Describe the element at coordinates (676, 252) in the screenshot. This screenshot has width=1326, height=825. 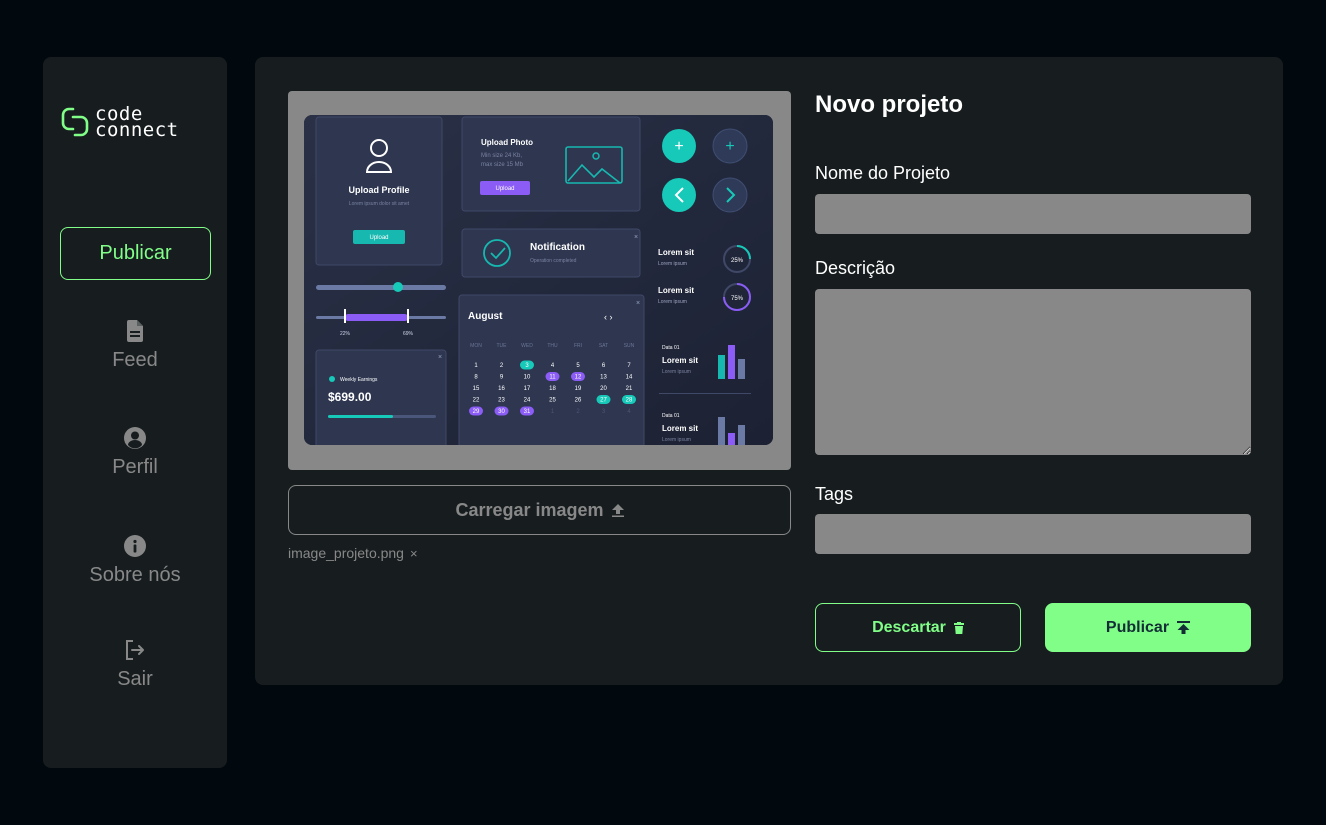
I see `preview-lorem-1: Lorem sit` at that location.